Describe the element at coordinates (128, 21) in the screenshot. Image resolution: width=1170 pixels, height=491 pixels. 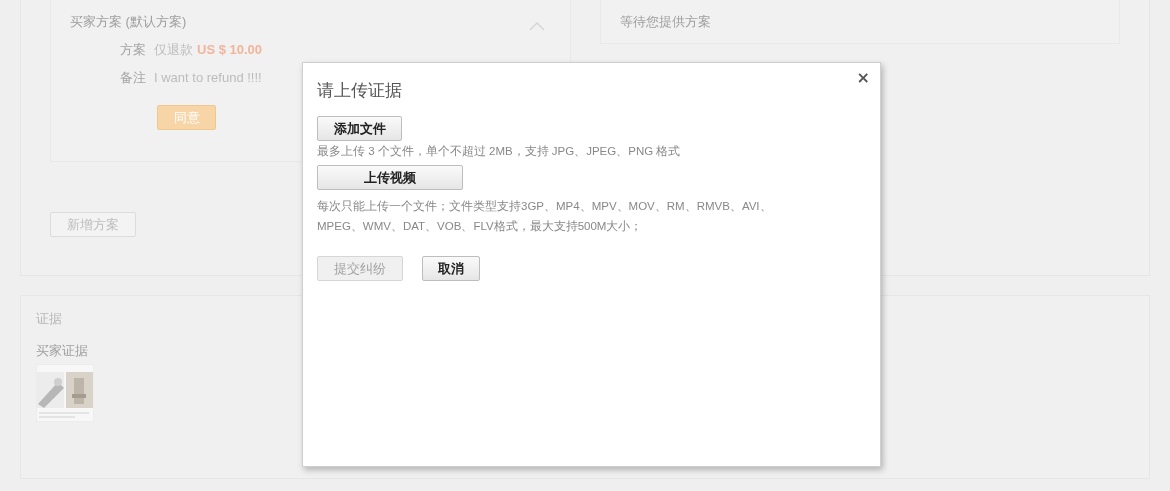
I see `plan-title: 买家方案 (默认方案)` at that location.